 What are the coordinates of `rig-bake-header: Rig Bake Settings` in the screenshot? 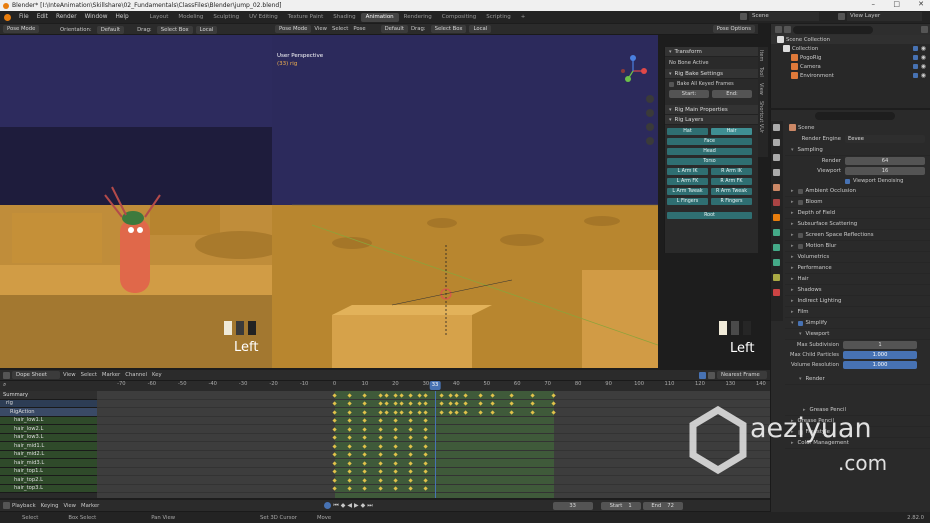 It's located at (711, 74).